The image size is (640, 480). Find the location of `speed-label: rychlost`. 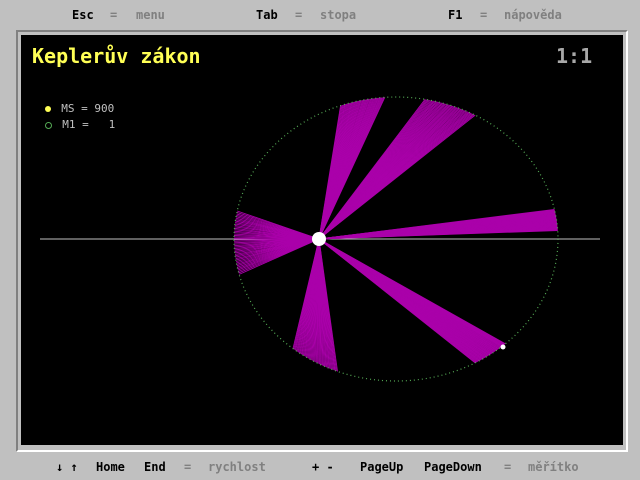

speed-label: rychlost is located at coordinates (237, 467).